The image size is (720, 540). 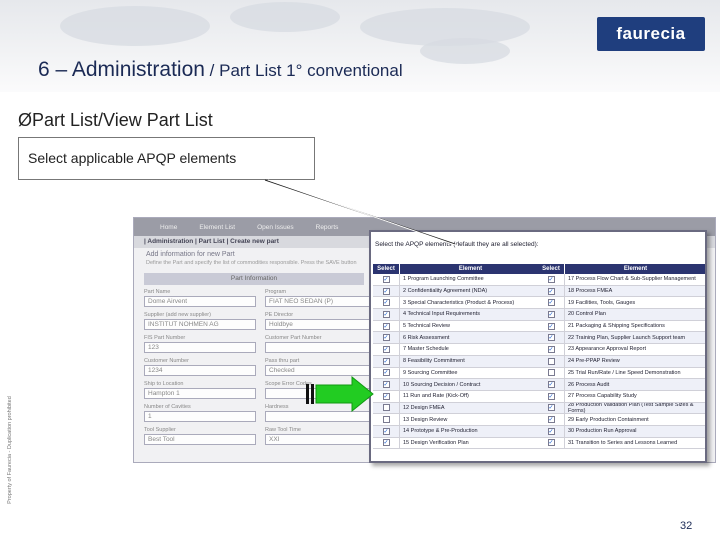 I want to click on element-label: 24 Pre-PPAP Review, so click(x=594, y=361).